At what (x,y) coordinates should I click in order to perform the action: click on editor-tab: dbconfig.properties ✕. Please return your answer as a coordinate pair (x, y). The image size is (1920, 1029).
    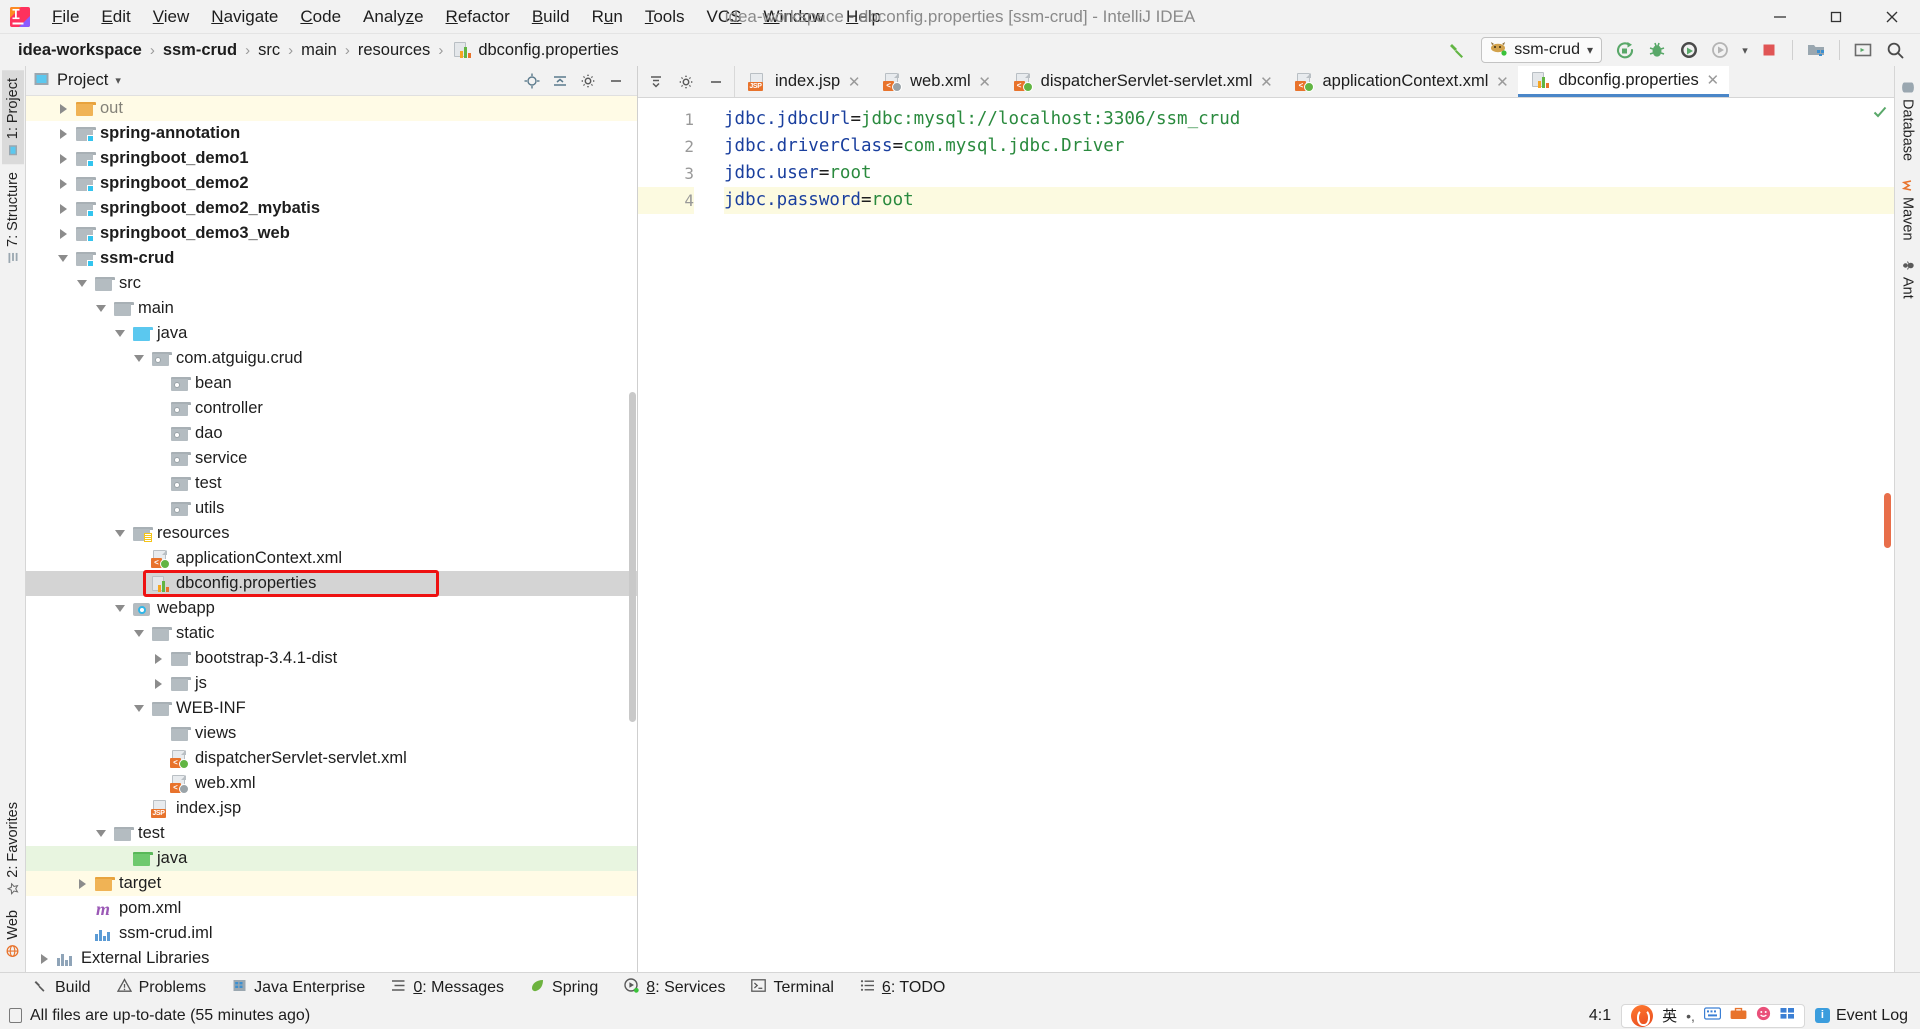
    Looking at the image, I should click on (1623, 81).